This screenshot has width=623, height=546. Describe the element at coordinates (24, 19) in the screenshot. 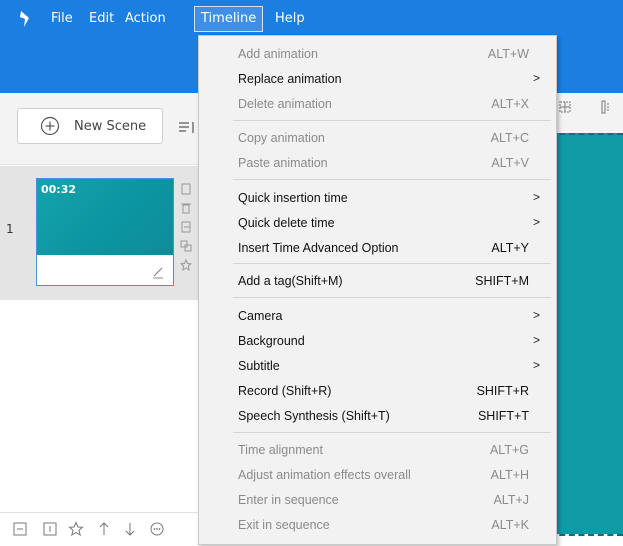

I see `app-logo-icon` at that location.